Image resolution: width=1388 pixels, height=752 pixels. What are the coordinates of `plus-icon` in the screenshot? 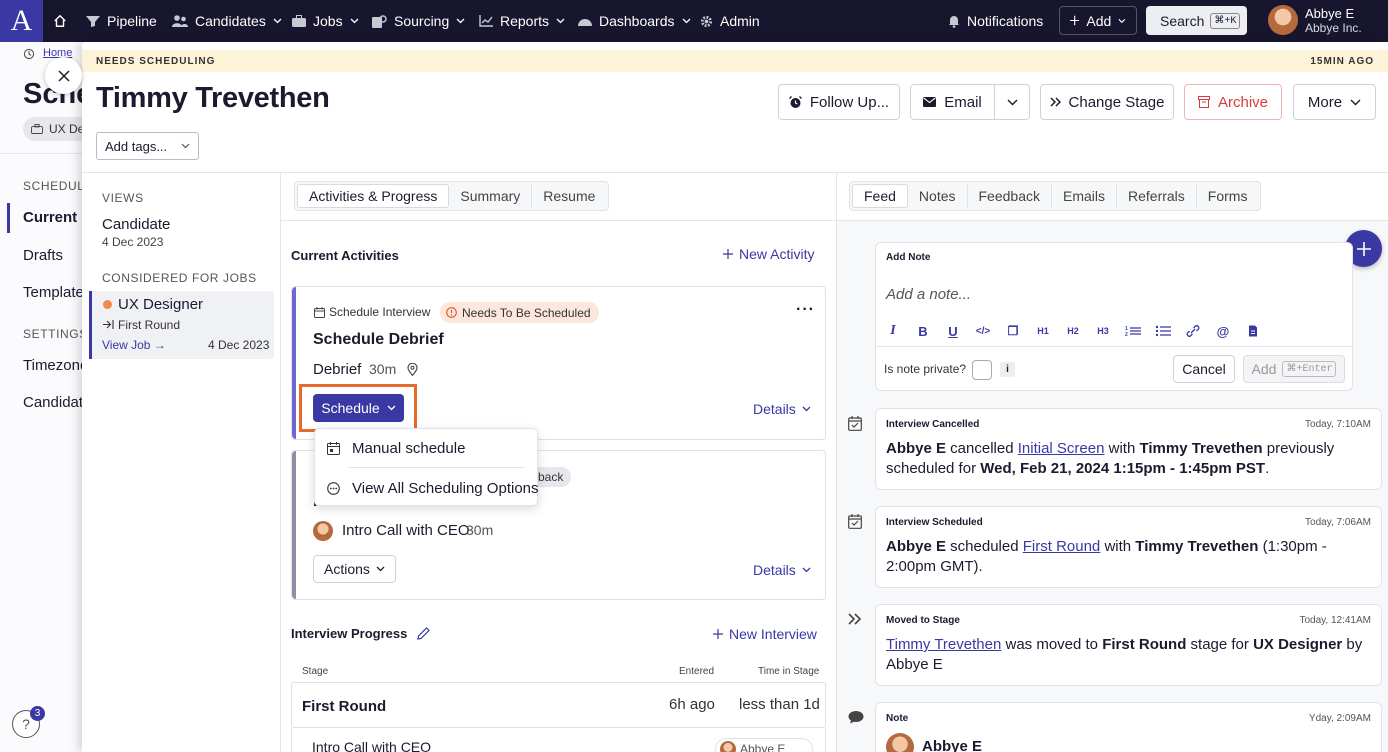 It's located at (1075, 20).